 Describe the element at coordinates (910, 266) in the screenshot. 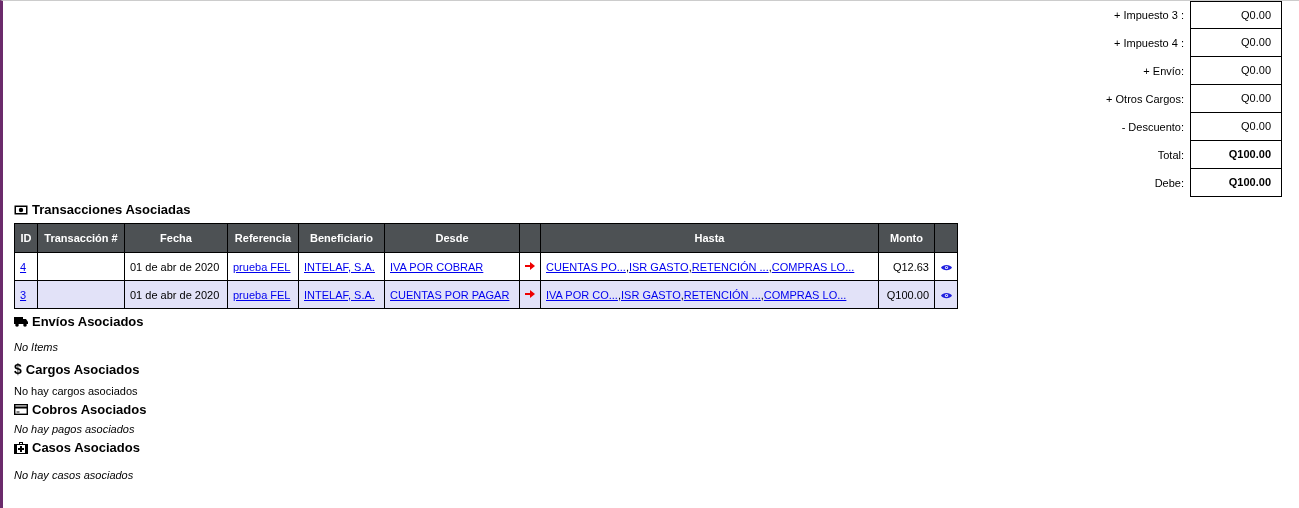

I see `table-cell: Q12.63` at that location.